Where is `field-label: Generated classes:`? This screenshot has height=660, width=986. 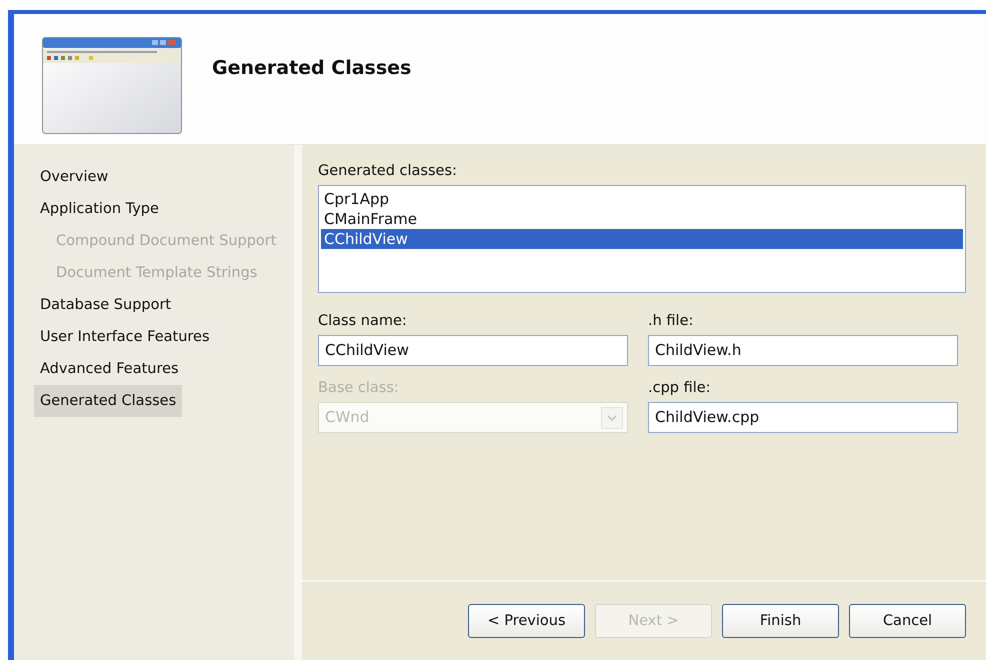 field-label: Generated classes: is located at coordinates (388, 171).